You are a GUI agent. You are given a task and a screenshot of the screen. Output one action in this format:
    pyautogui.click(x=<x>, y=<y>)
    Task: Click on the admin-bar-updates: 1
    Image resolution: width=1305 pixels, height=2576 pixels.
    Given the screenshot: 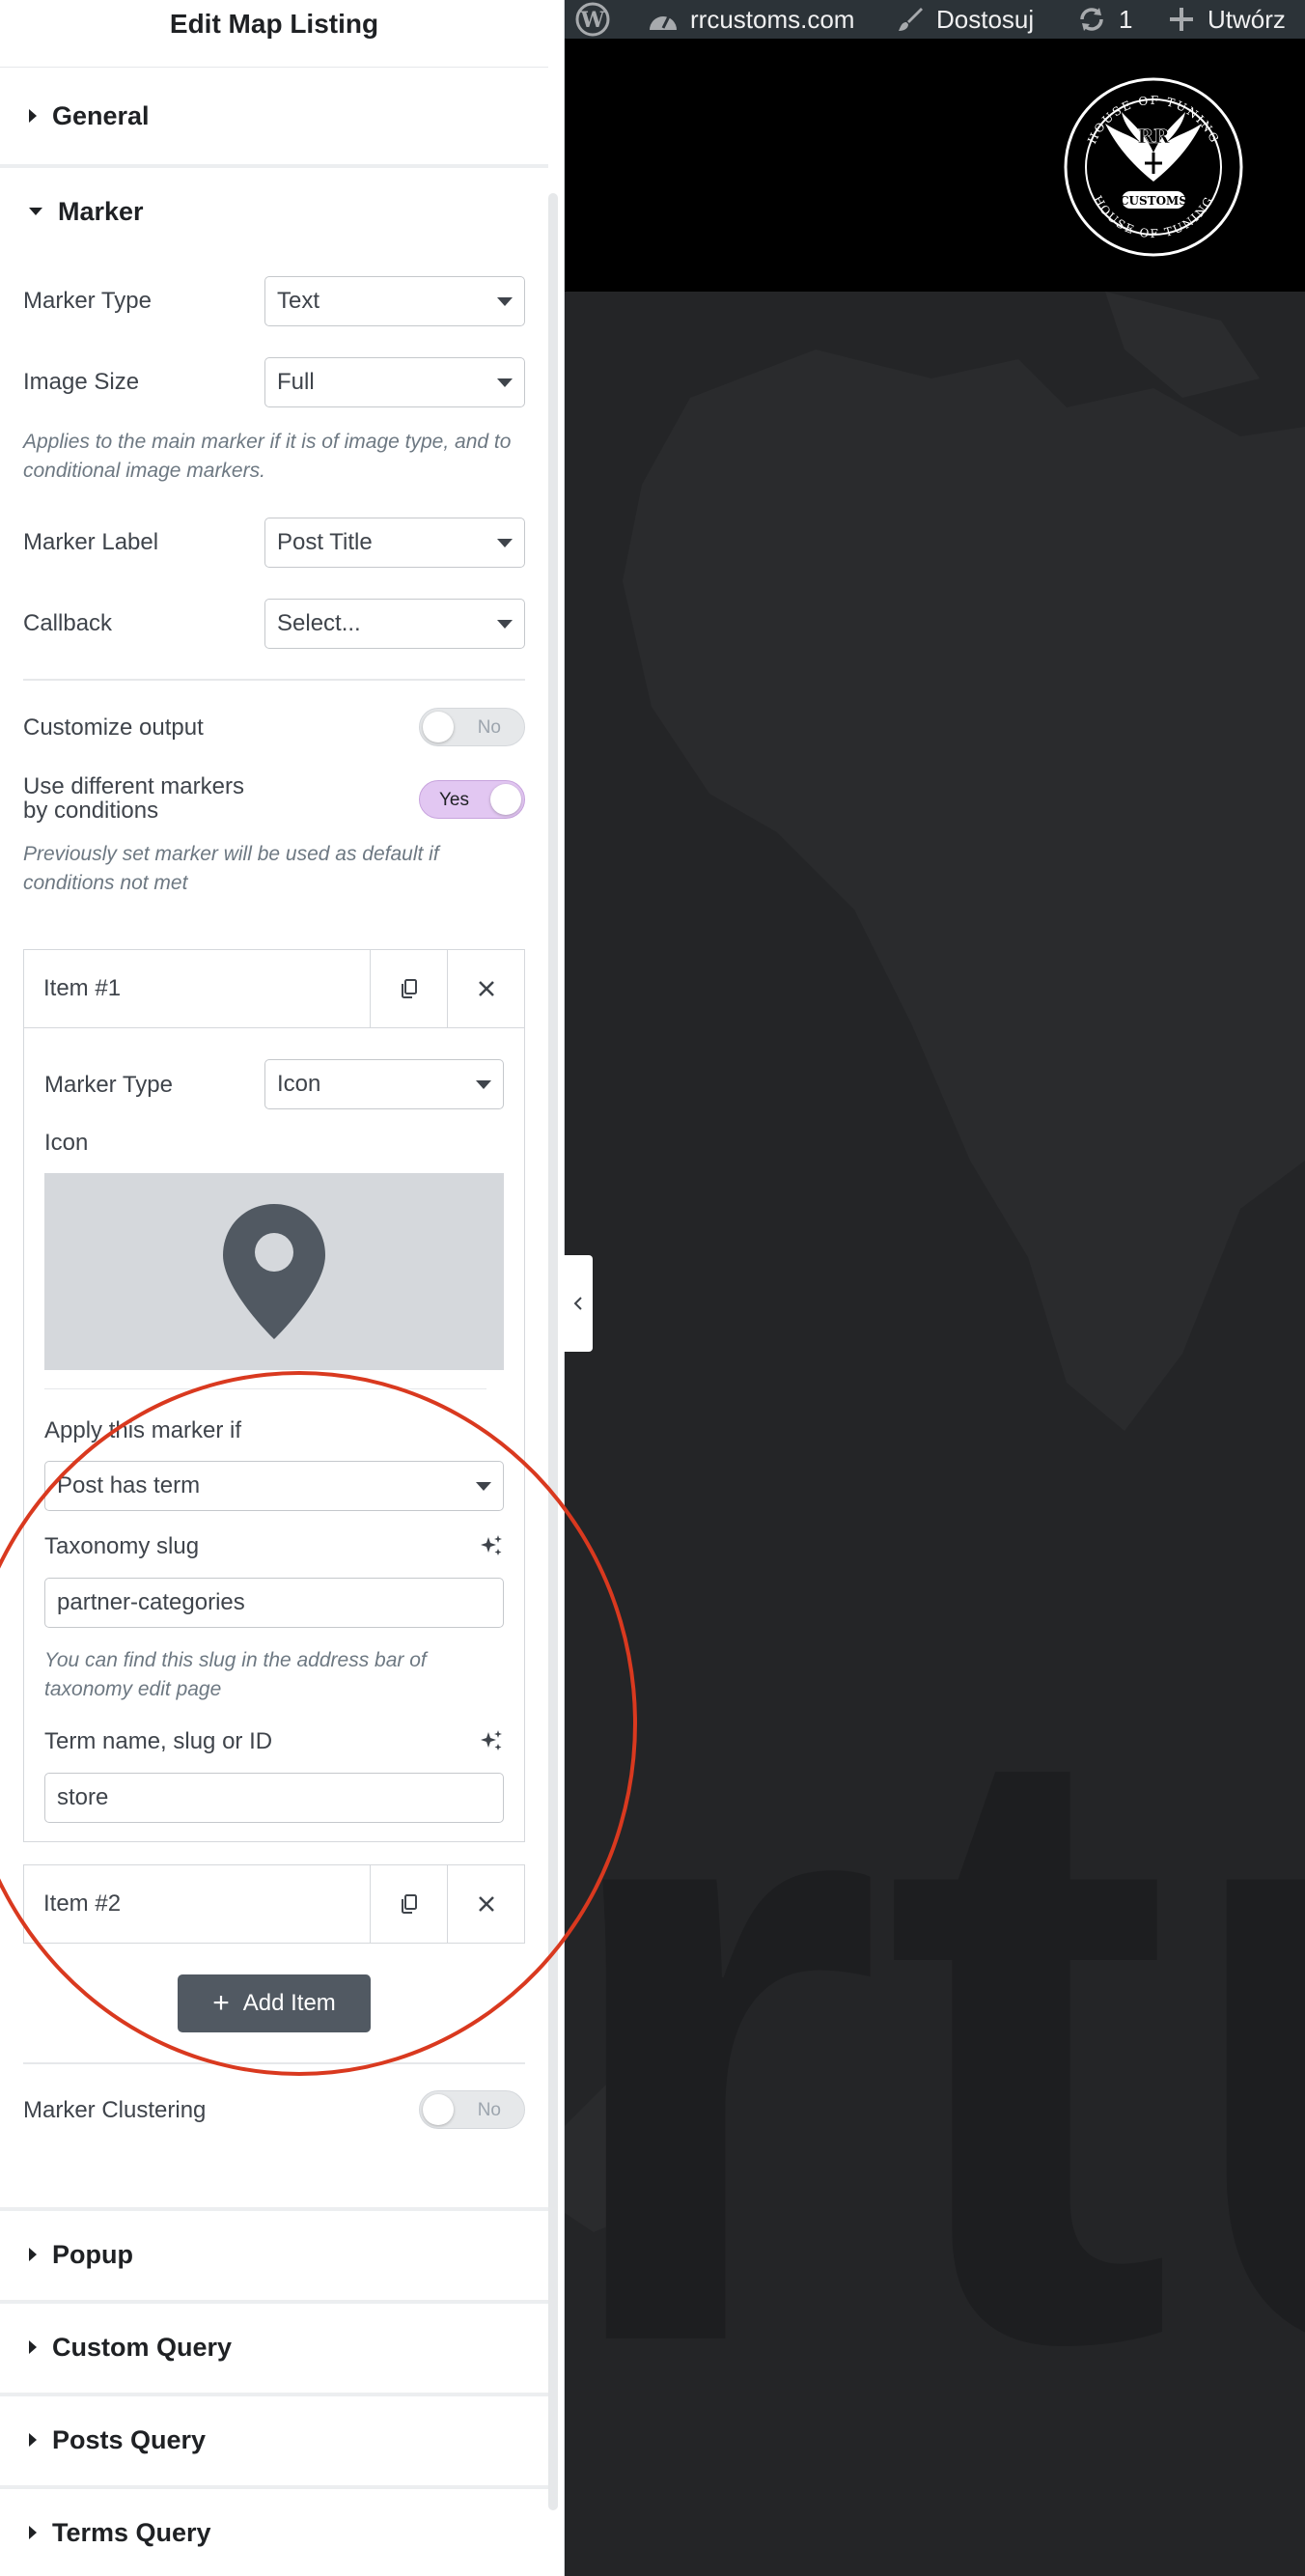 What is the action you would take?
    pyautogui.click(x=1104, y=20)
    